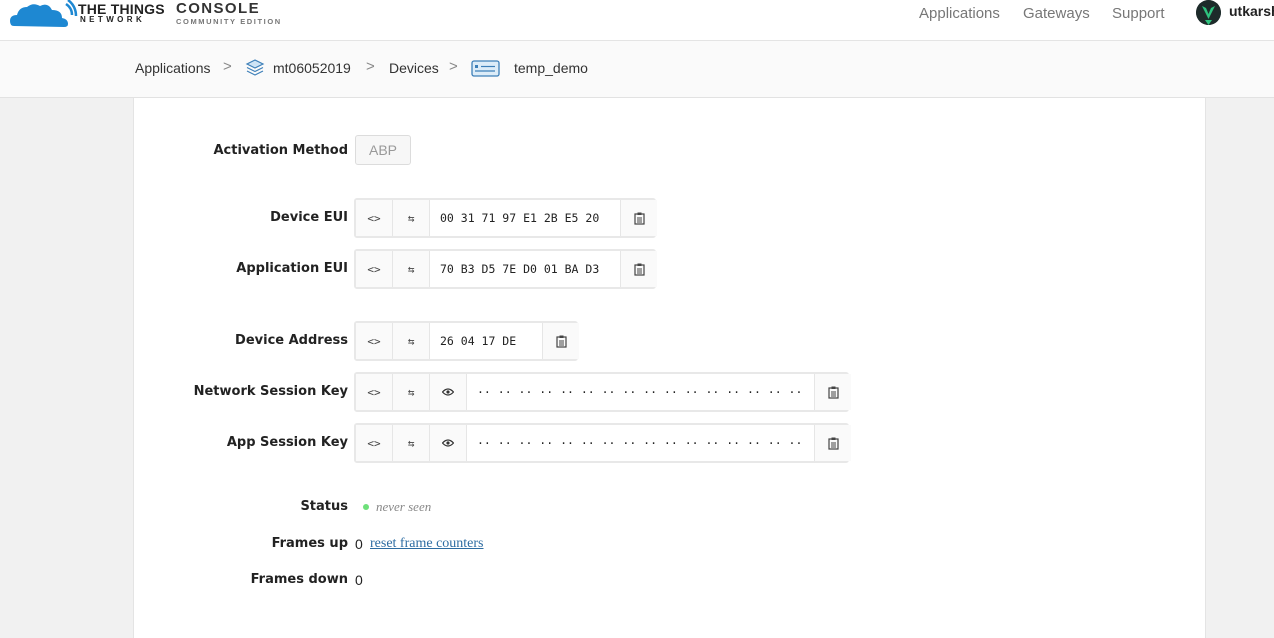 This screenshot has width=1274, height=638. Describe the element at coordinates (270, 391) in the screenshot. I see `network-session-key-label: Network Session Key` at that location.